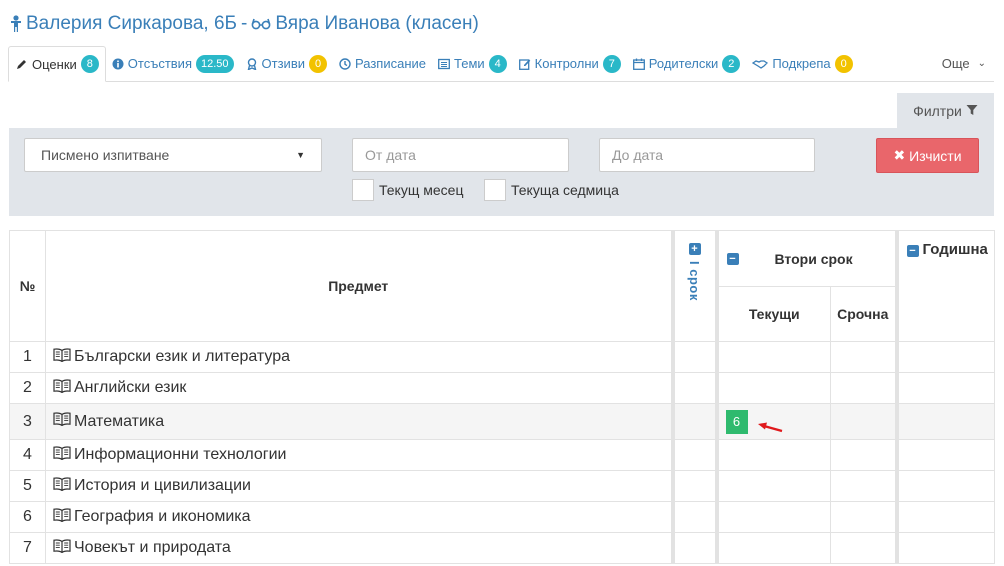 This screenshot has height=566, width=1004. I want to click on row-number: 7, so click(27, 548).